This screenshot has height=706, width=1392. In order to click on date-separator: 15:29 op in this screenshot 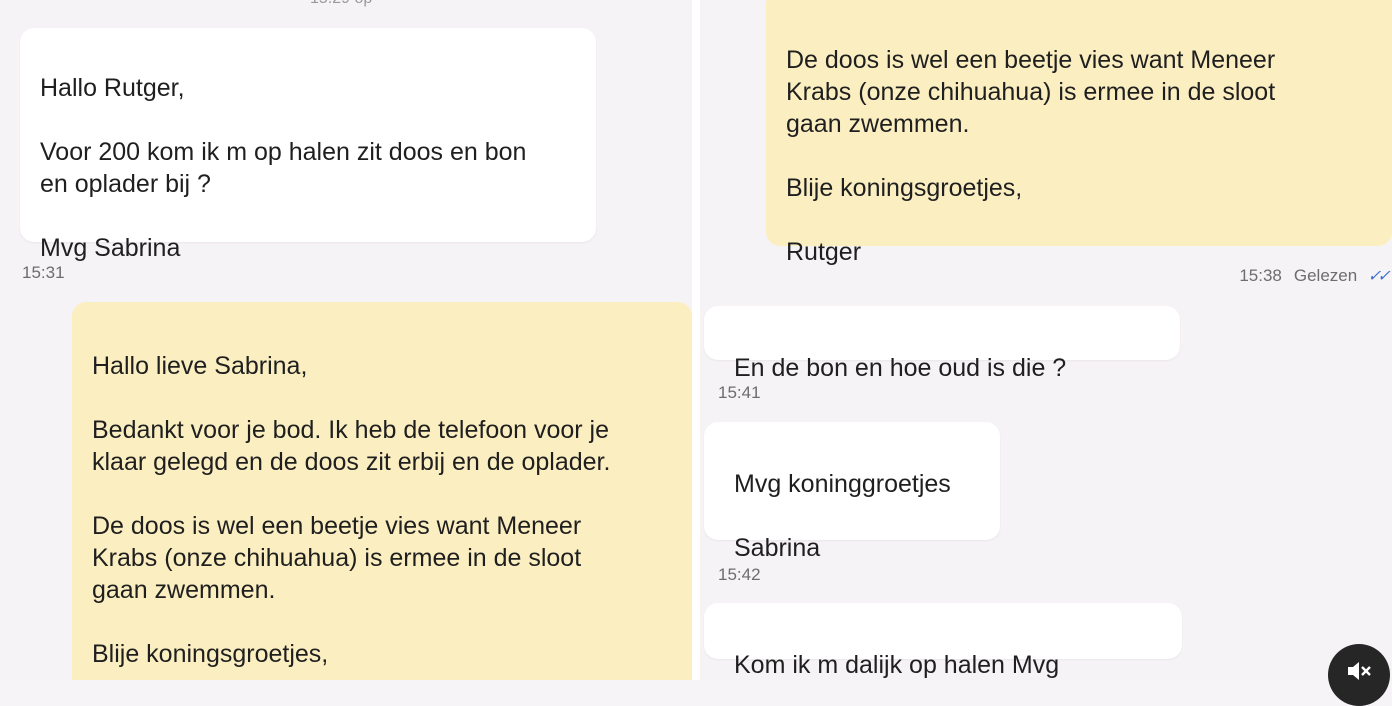, I will do `click(341, 4)`.